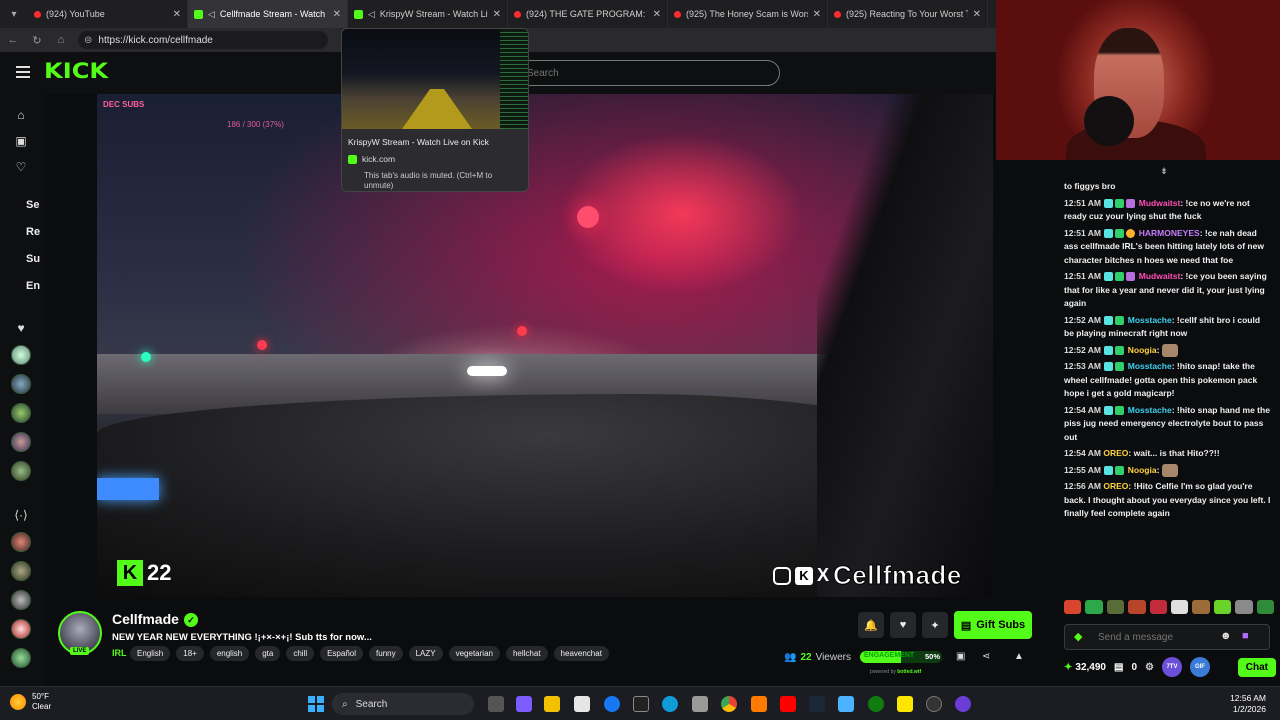  I want to click on report-icon: ▲, so click(1019, 656).